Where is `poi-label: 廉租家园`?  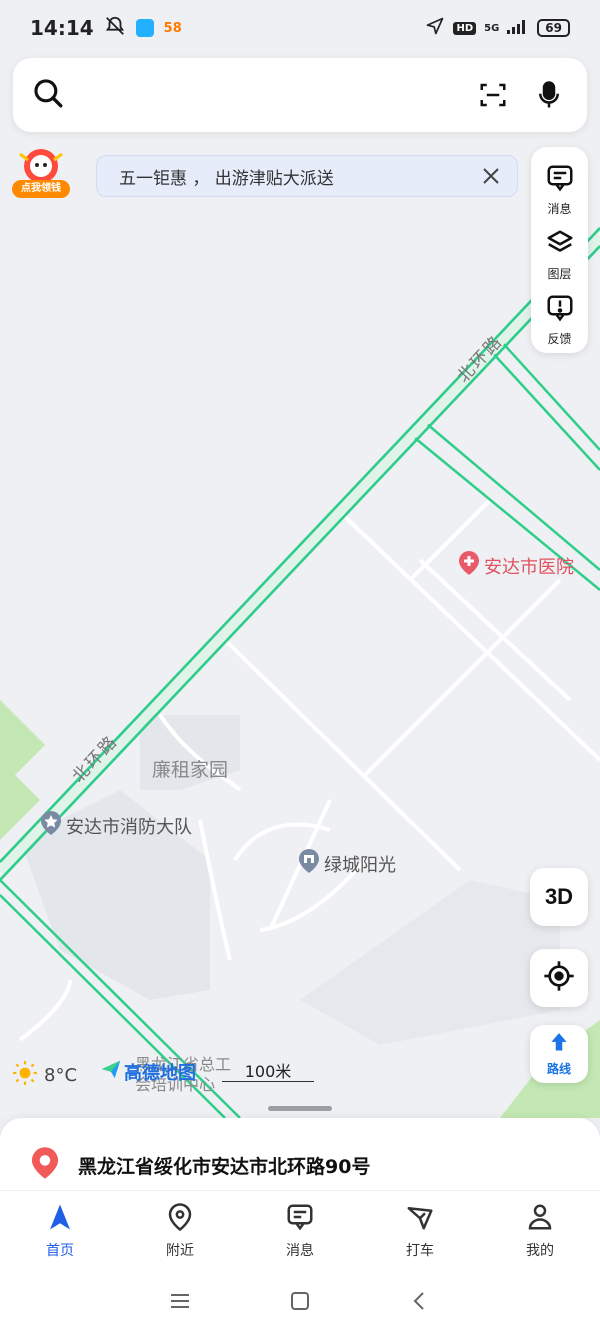 poi-label: 廉租家园 is located at coordinates (190, 770).